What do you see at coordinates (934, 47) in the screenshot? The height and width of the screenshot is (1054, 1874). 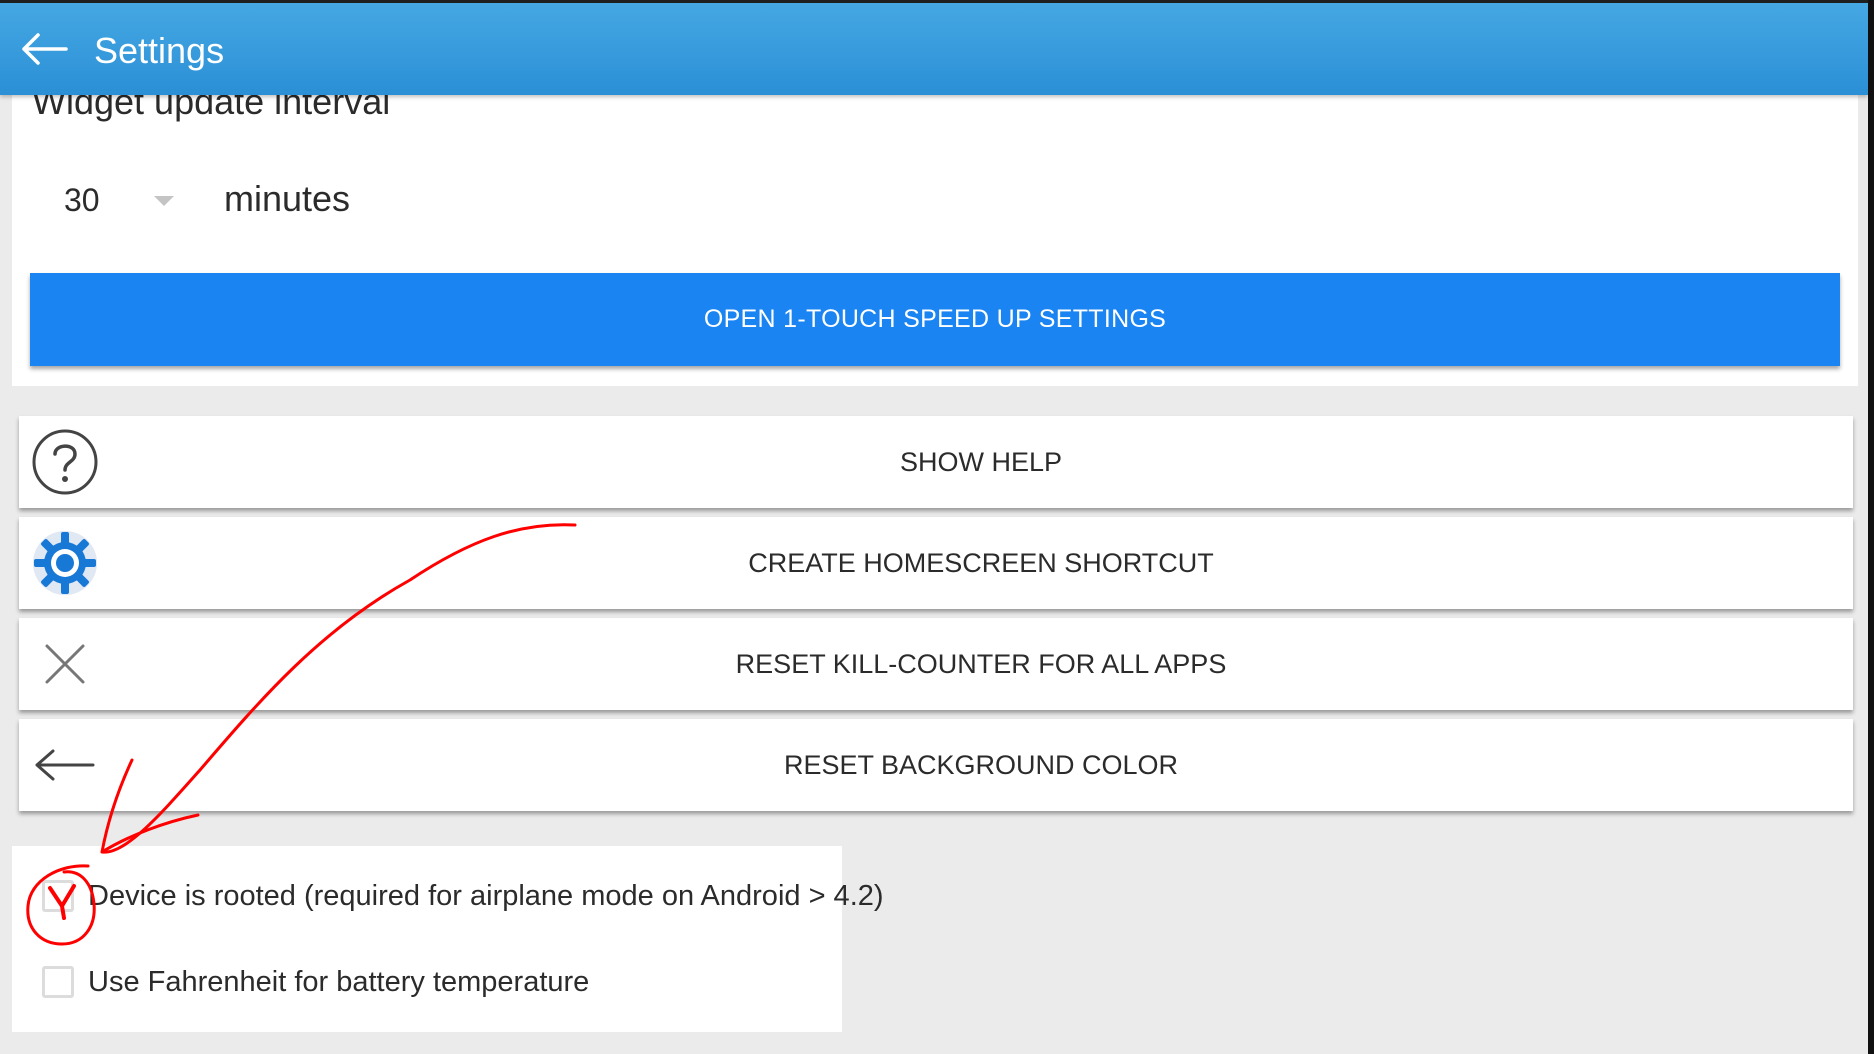 I see `app-bar: Settings` at bounding box center [934, 47].